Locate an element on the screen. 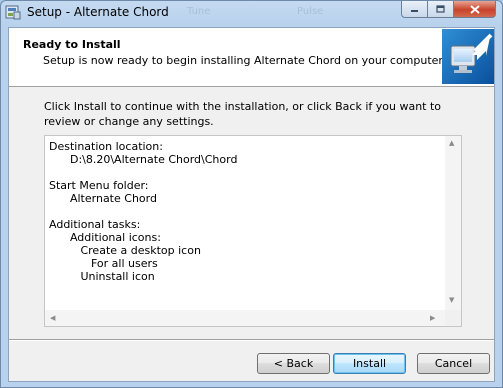  maximize-button is located at coordinates (440, 9).